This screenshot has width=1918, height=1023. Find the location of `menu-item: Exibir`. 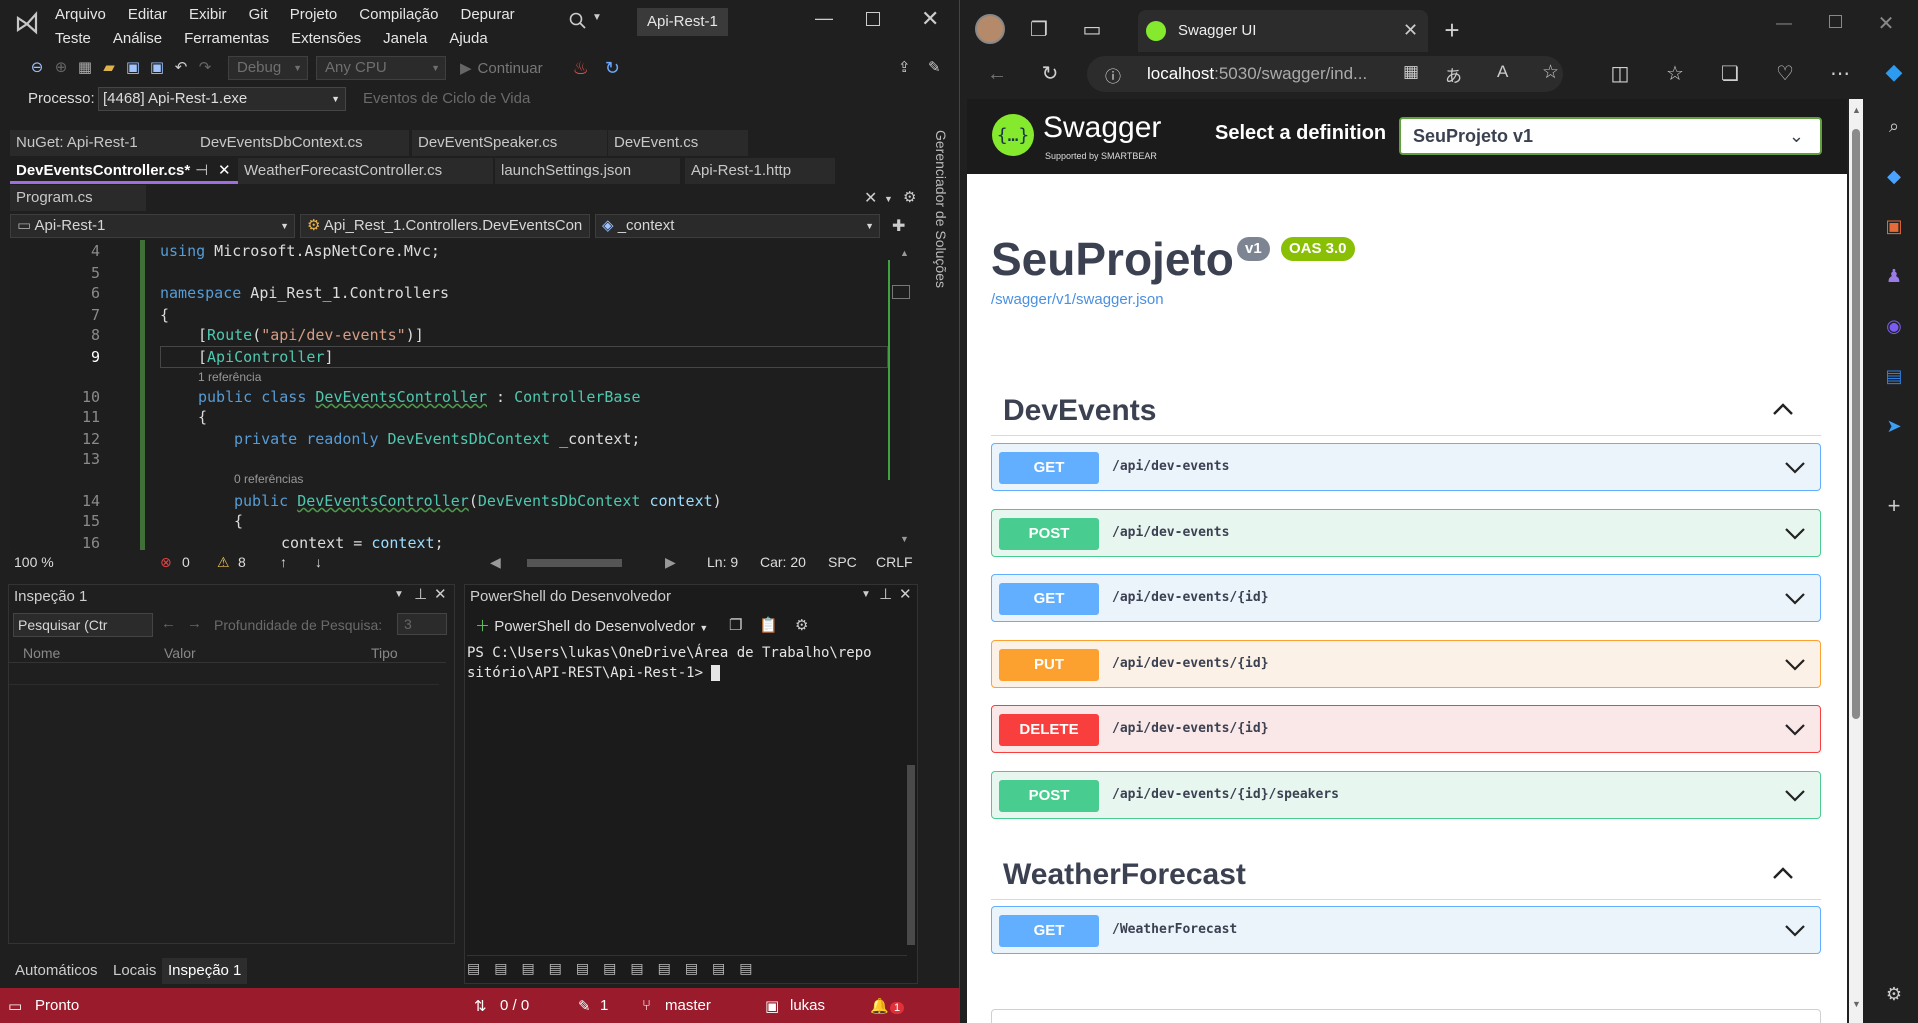

menu-item: Exibir is located at coordinates (208, 14).